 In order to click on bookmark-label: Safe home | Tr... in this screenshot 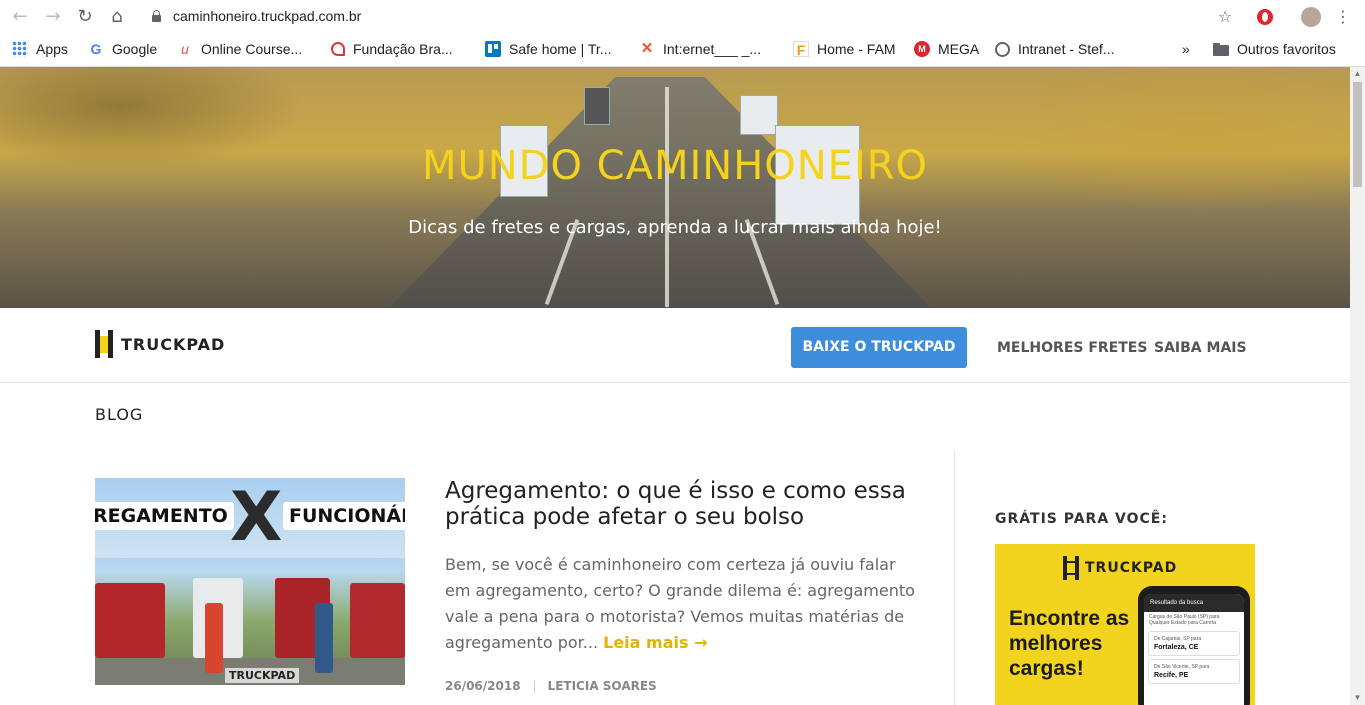, I will do `click(560, 49)`.